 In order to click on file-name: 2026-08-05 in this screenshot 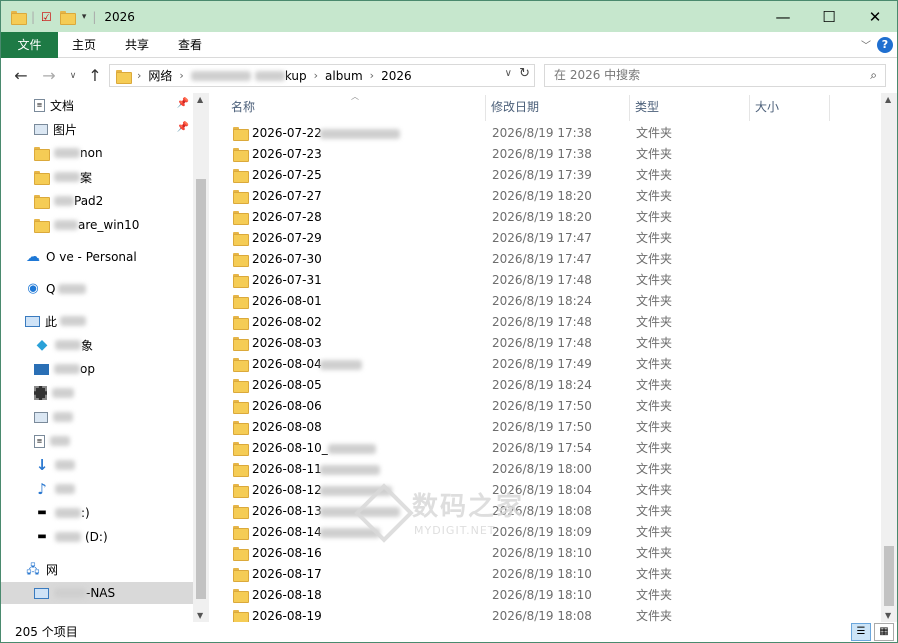, I will do `click(287, 385)`.